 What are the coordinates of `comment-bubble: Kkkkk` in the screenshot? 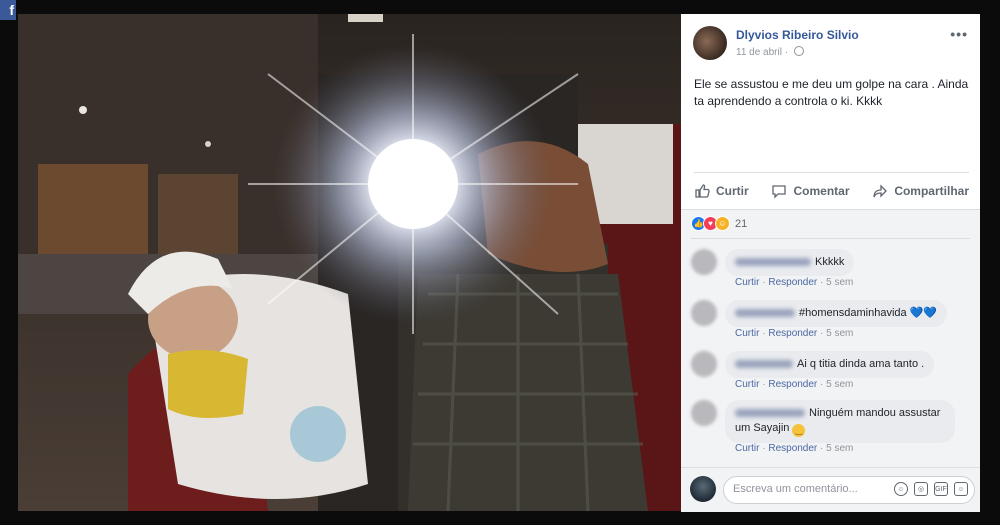 It's located at (790, 262).